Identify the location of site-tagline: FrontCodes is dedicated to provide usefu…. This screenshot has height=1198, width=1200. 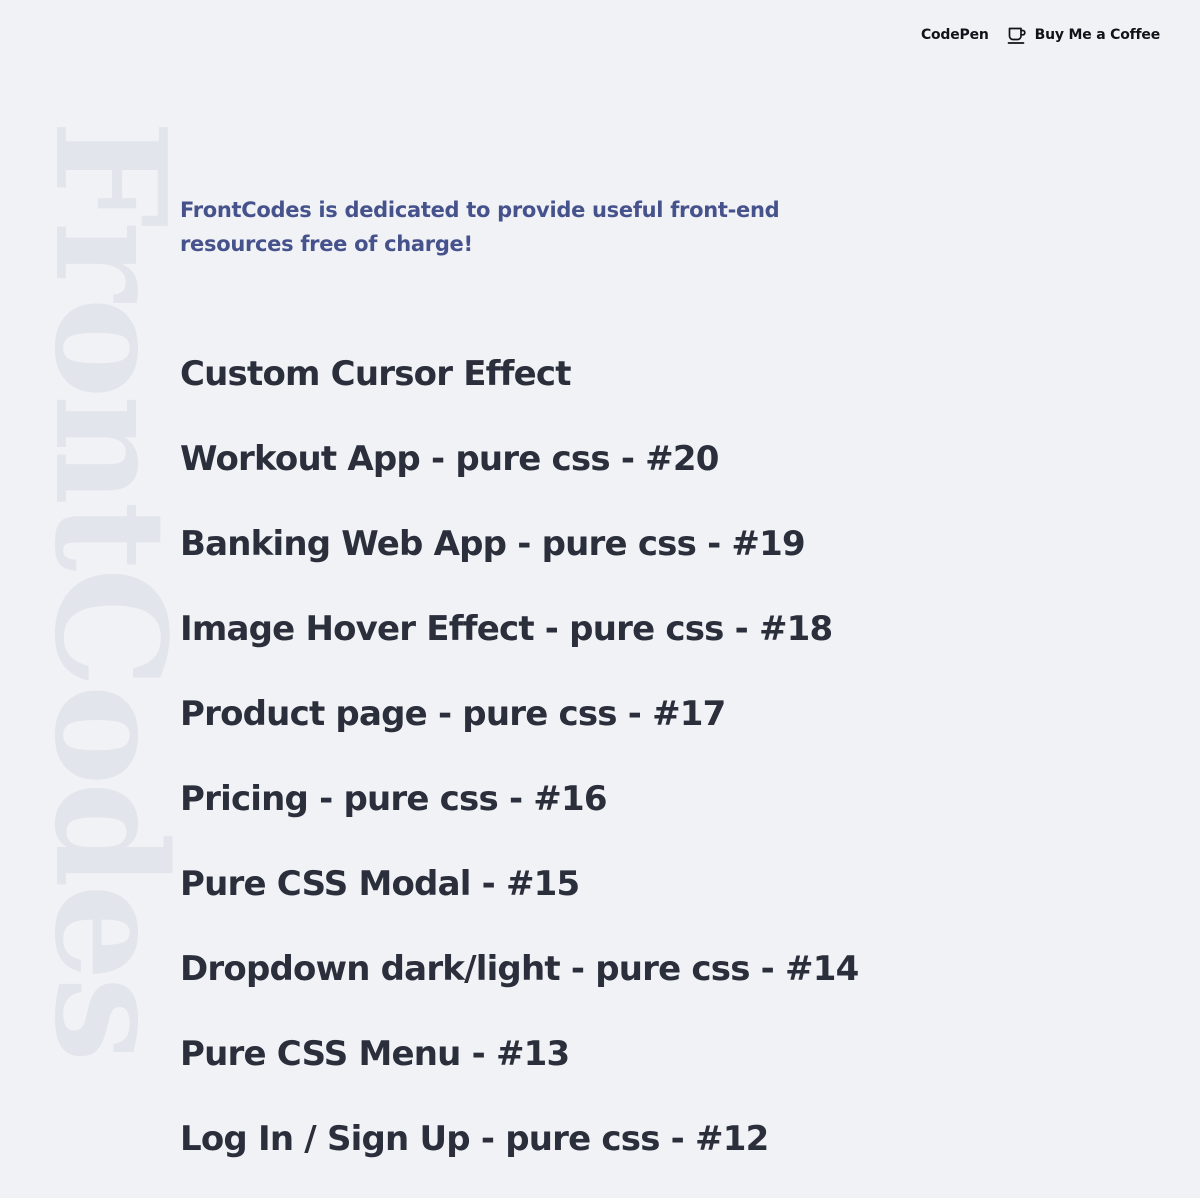
(480, 227).